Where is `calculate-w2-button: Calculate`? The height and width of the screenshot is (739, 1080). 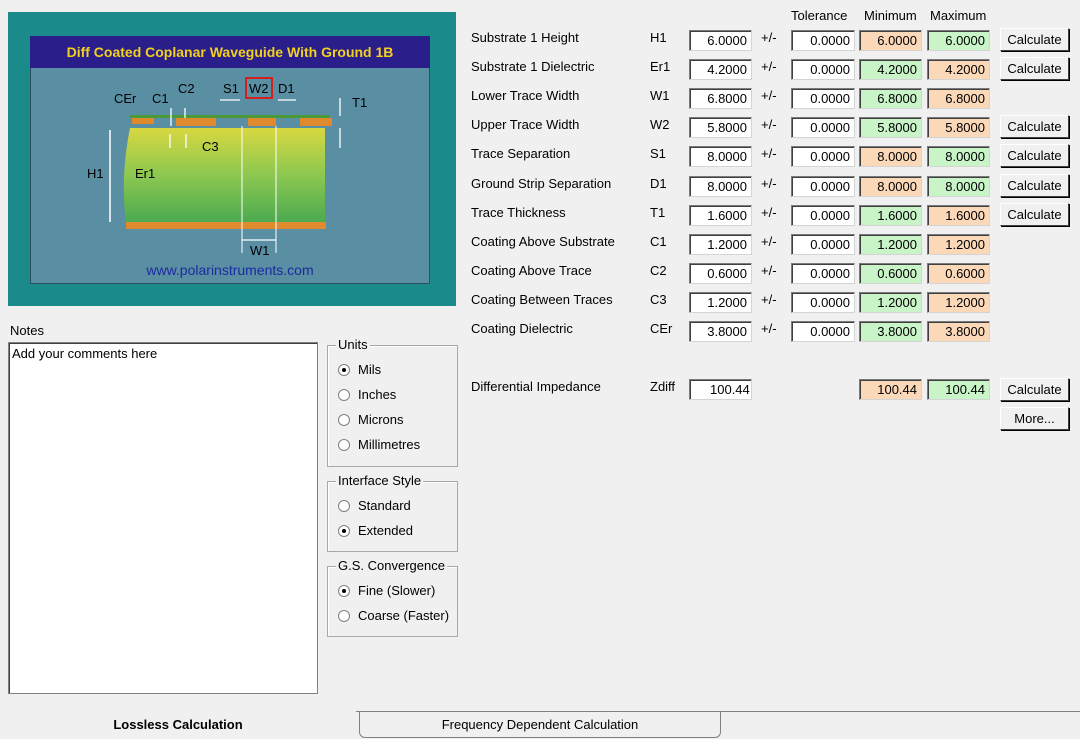 calculate-w2-button: Calculate is located at coordinates (1034, 126).